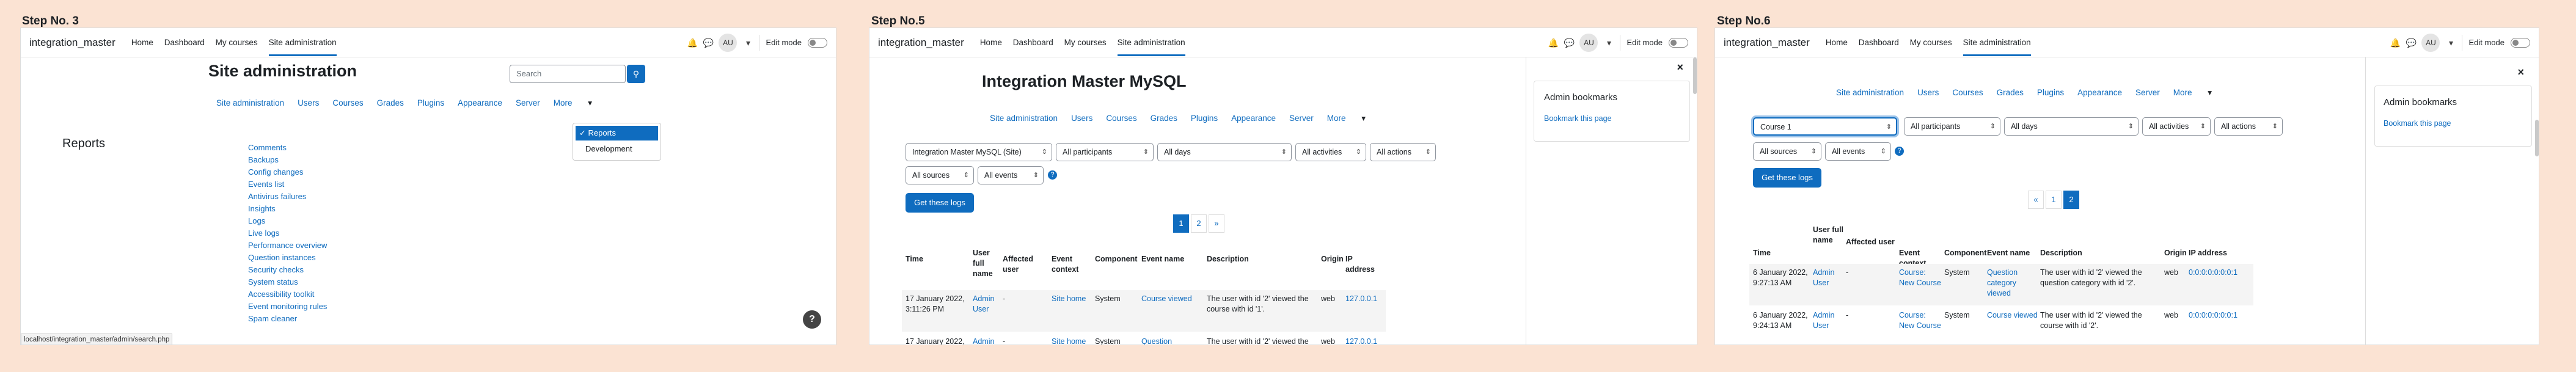 The width and height of the screenshot is (2576, 372). What do you see at coordinates (287, 319) in the screenshot?
I see `report-link: Spam cleaner` at bounding box center [287, 319].